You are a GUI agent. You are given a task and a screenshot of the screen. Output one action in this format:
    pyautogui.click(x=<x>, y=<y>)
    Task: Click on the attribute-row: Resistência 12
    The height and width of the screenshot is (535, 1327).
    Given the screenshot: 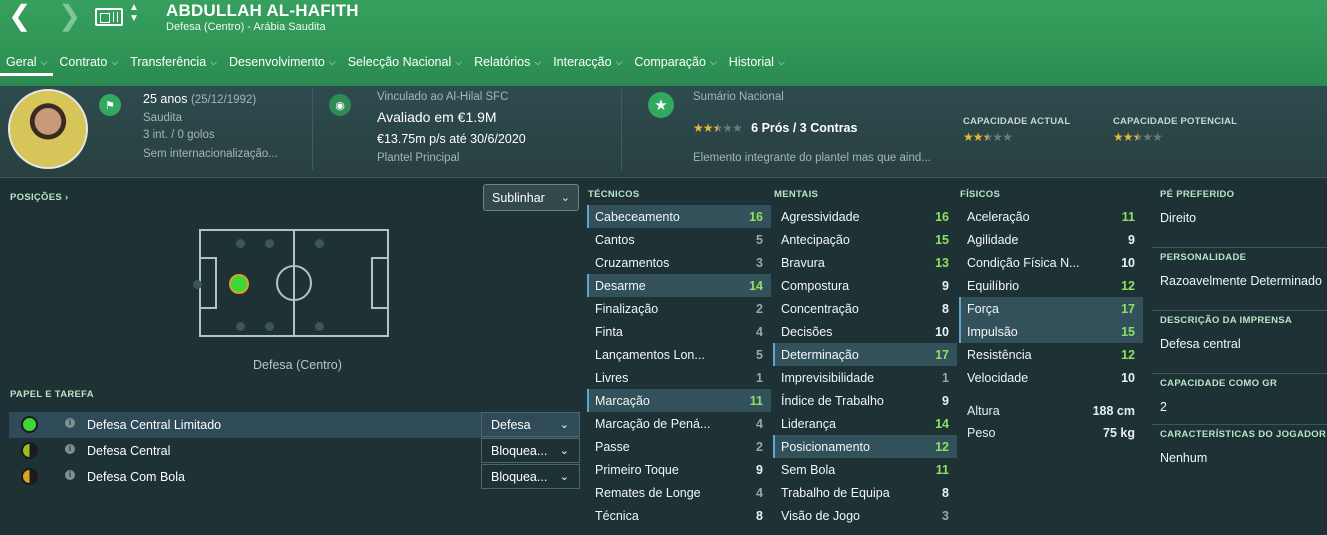 What is the action you would take?
    pyautogui.click(x=1051, y=354)
    